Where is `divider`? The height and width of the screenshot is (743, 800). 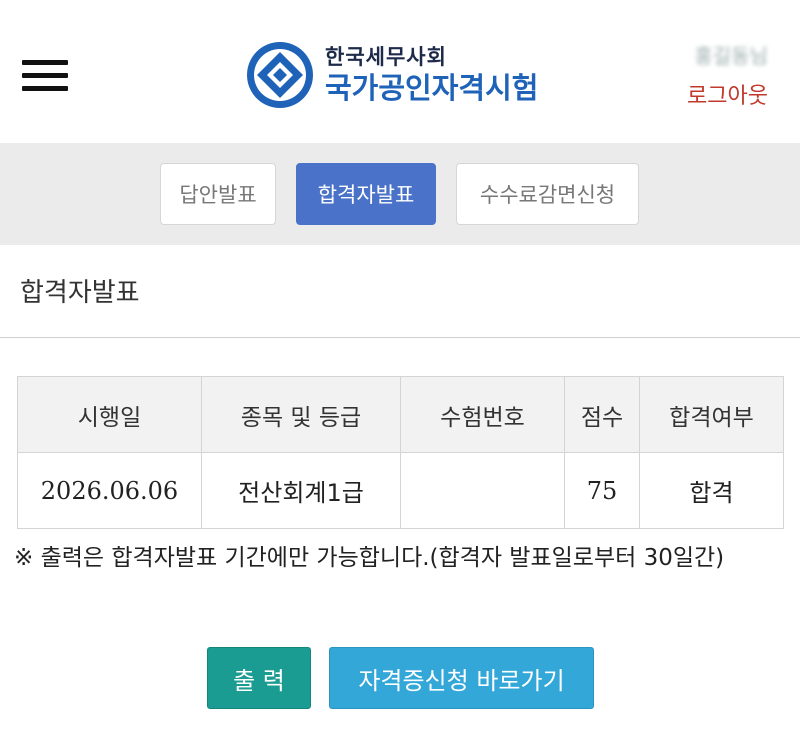 divider is located at coordinates (400, 337).